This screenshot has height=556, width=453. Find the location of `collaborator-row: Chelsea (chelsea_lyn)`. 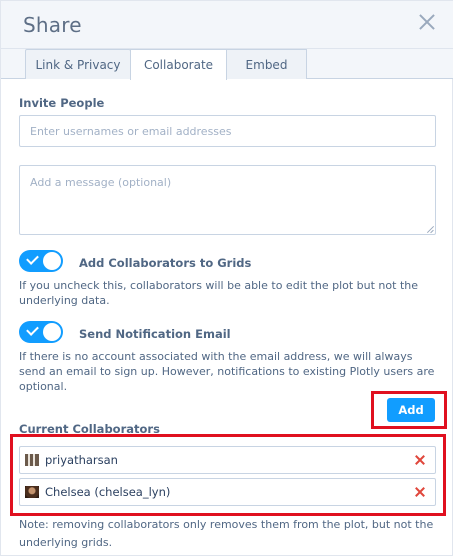

collaborator-row: Chelsea (chelsea_lyn) is located at coordinates (227, 492).